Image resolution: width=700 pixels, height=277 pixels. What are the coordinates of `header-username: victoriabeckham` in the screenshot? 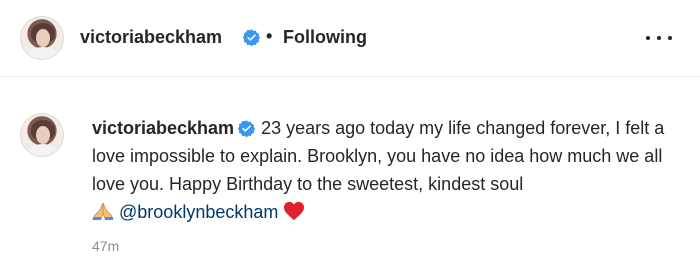 It's located at (151, 37).